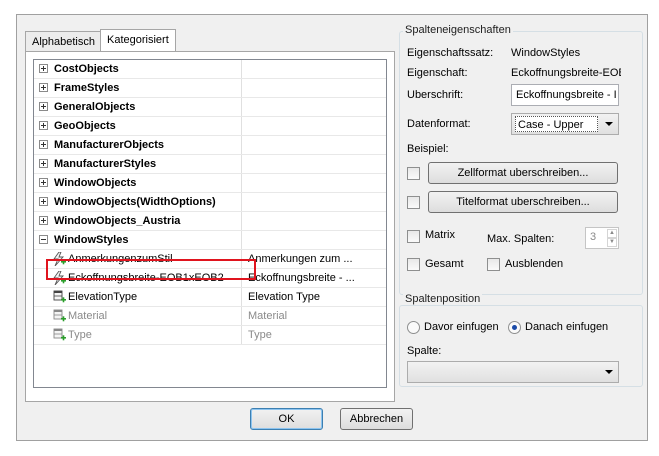  What do you see at coordinates (85, 126) in the screenshot?
I see `group-label: GeoObjects` at bounding box center [85, 126].